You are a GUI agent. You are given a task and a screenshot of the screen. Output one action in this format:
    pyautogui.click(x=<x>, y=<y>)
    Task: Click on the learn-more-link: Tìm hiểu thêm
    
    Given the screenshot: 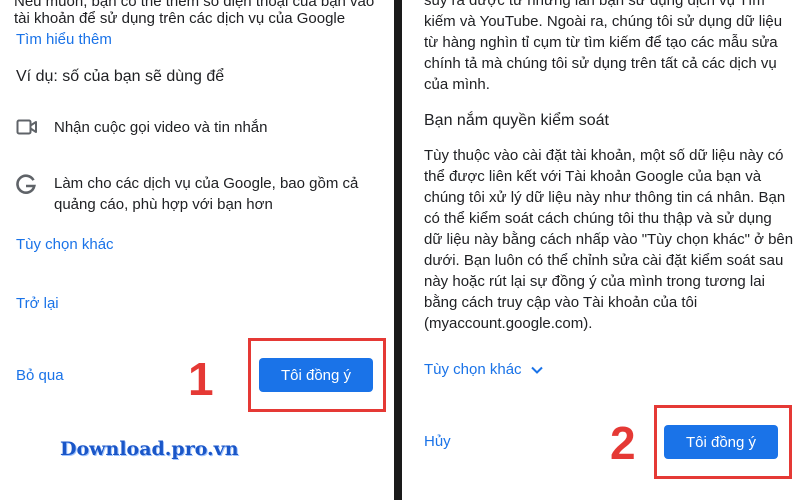 What is the action you would take?
    pyautogui.click(x=64, y=39)
    